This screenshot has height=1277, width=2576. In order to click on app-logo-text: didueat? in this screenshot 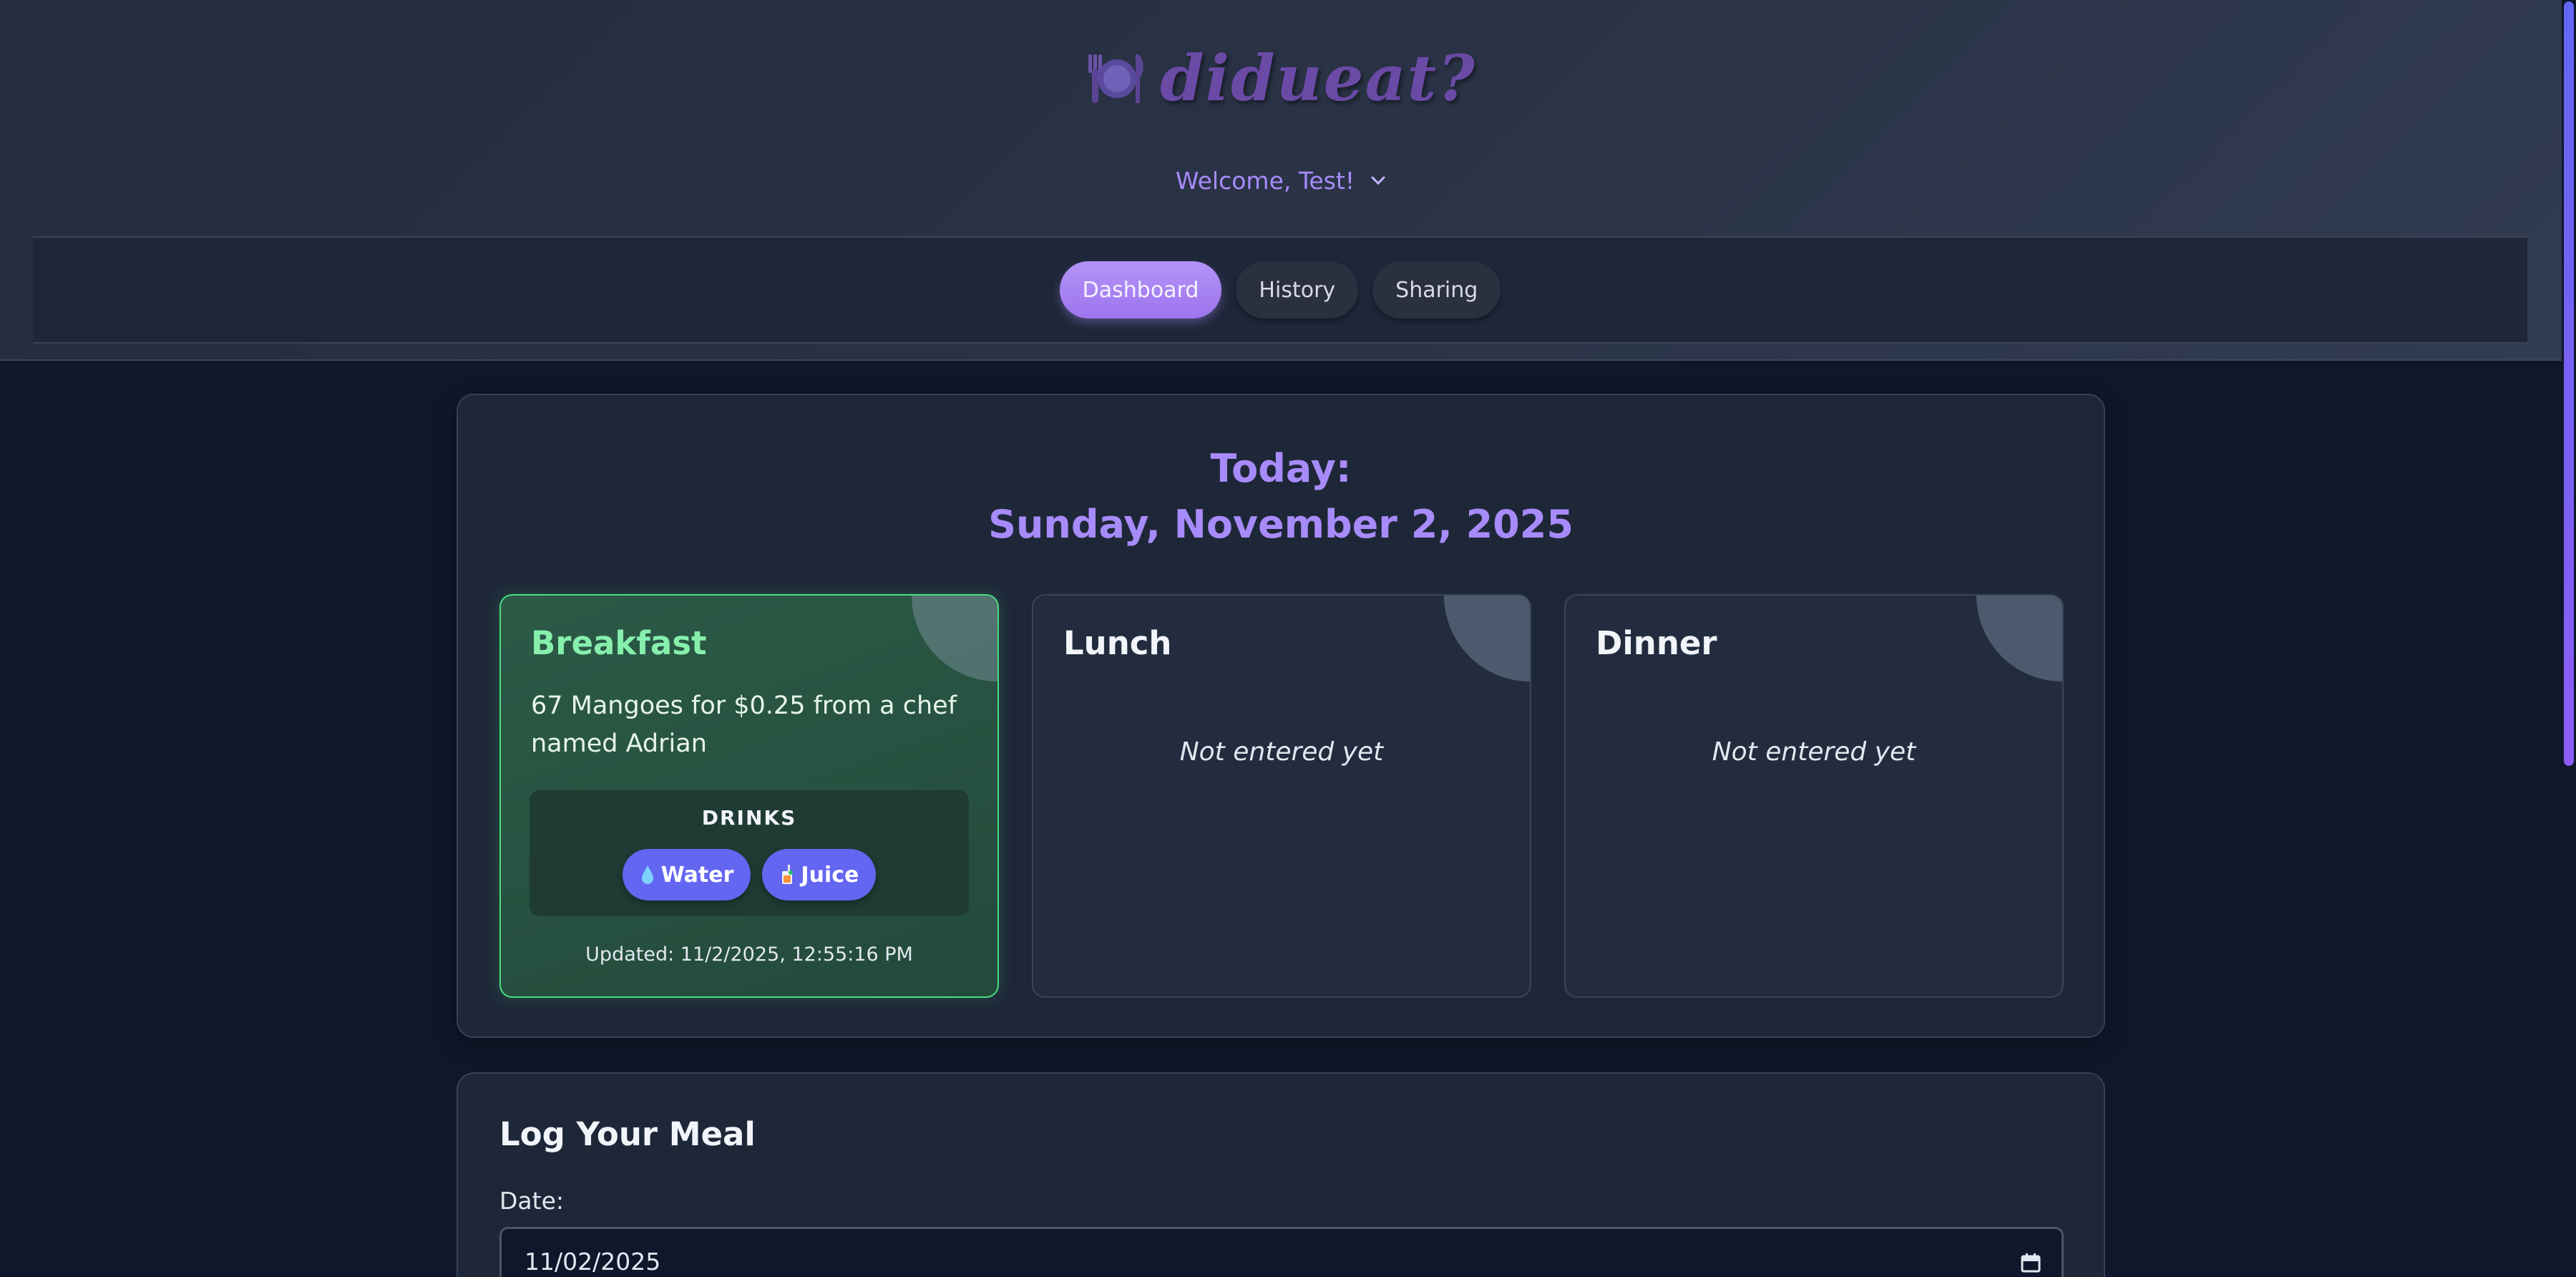, I will do `click(1318, 78)`.